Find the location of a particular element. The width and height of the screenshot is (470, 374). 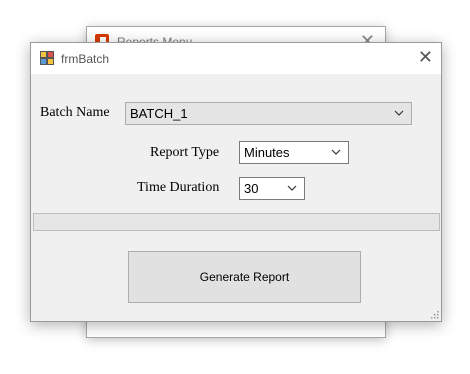

report-type-combobox: Minutes is located at coordinates (294, 152).